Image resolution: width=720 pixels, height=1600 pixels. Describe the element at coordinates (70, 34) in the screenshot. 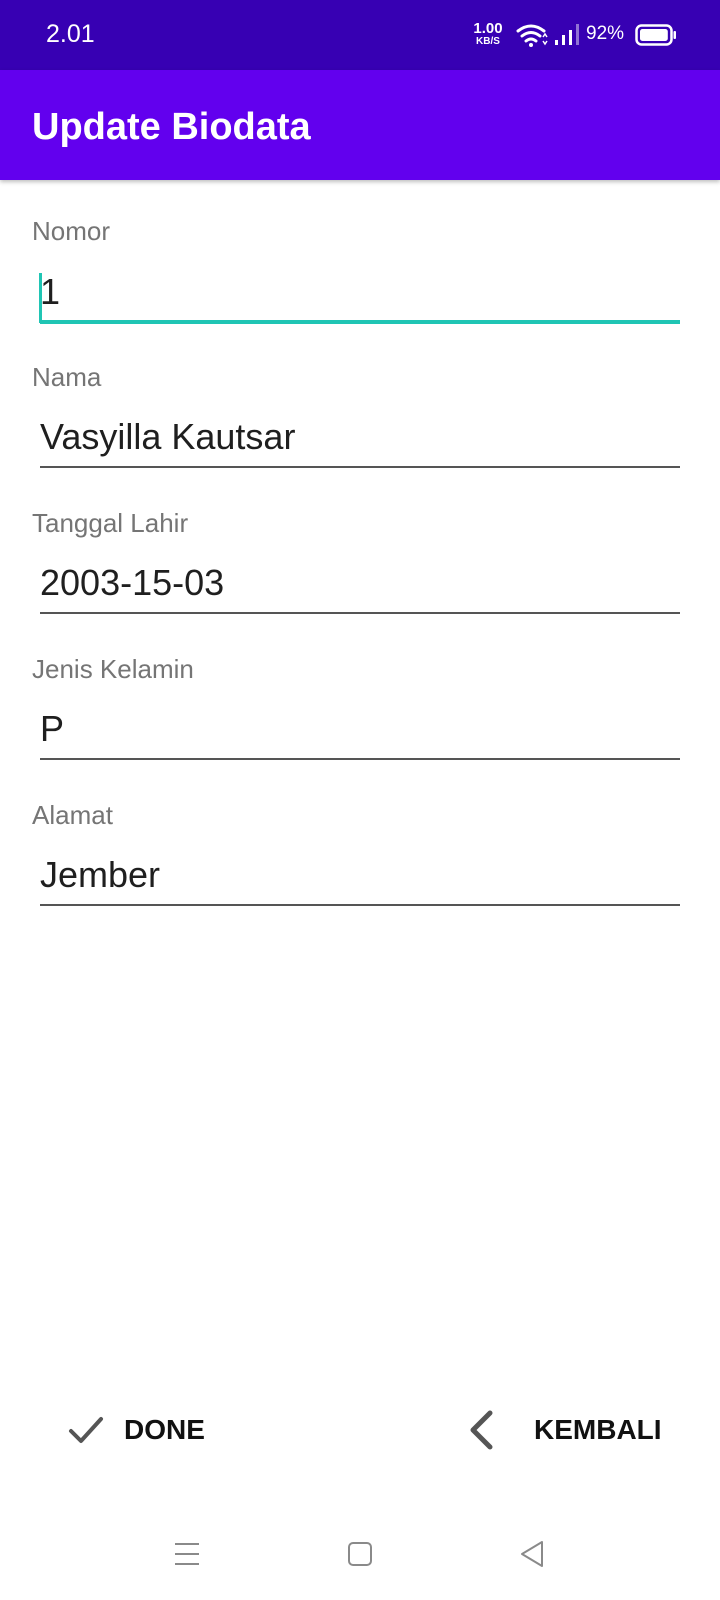

I see `status-time: 2.01` at that location.